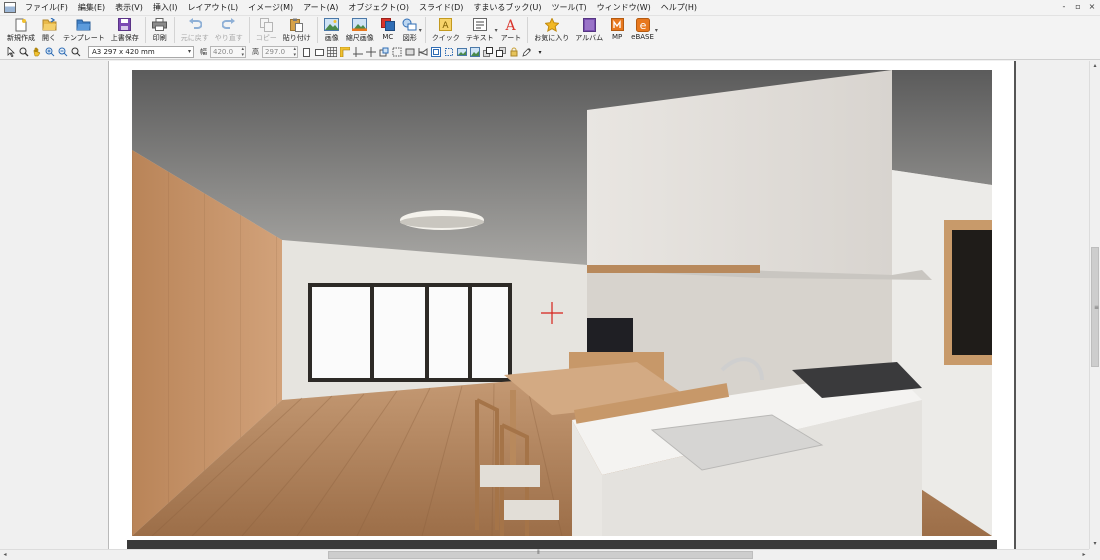 The image size is (1100, 560). I want to click on zoom-icon, so click(24, 52).